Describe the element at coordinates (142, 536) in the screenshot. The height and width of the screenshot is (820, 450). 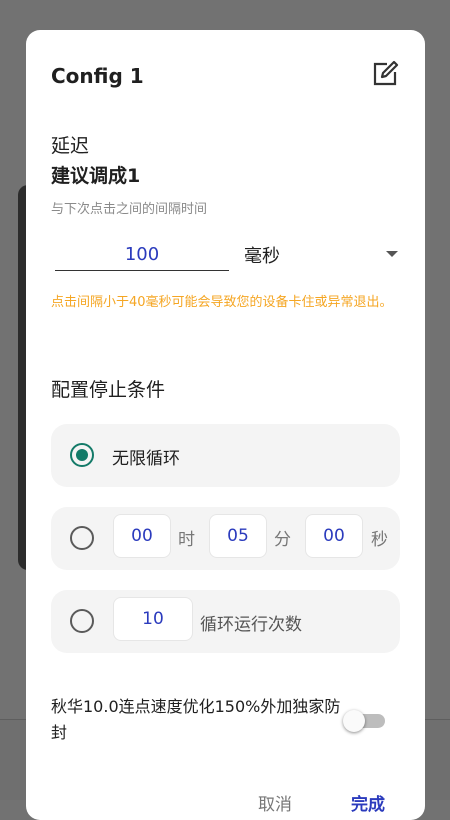
I see `hours-input` at that location.